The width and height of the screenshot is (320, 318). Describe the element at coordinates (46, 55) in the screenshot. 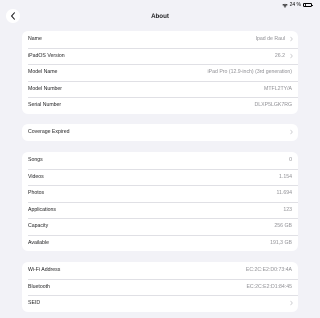

I see `row-label: iPadOS Version` at that location.